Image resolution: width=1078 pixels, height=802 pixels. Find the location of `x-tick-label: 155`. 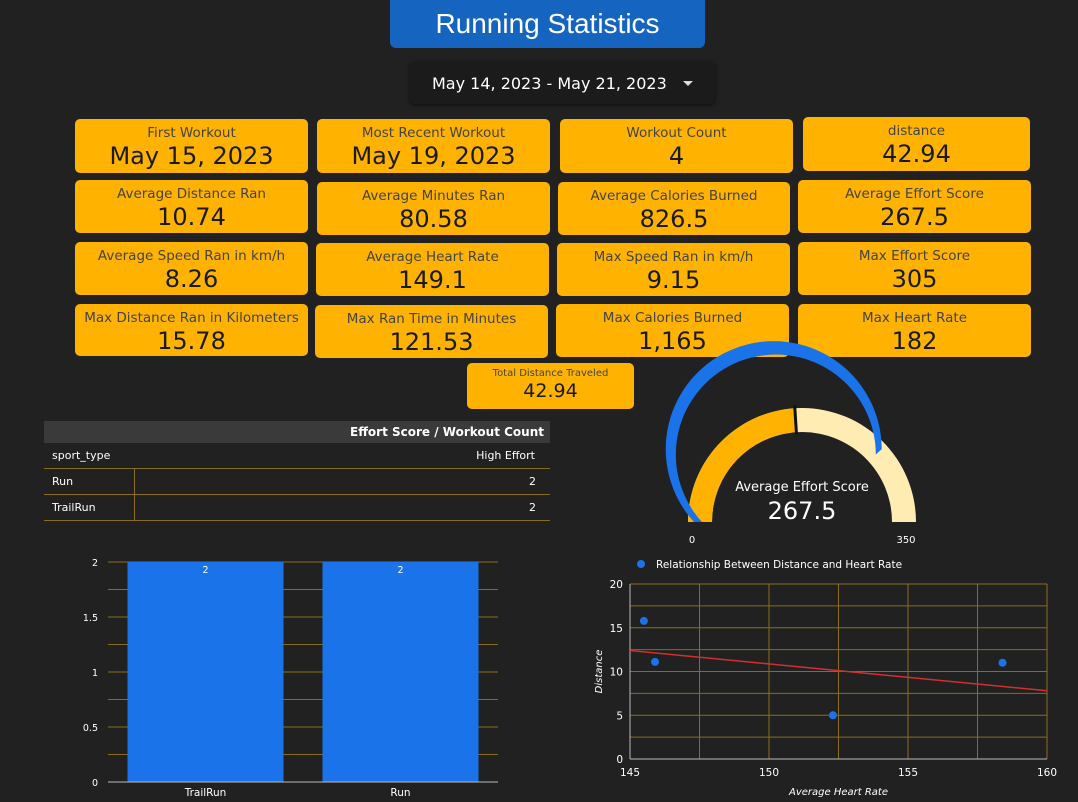

x-tick-label: 155 is located at coordinates (908, 773).